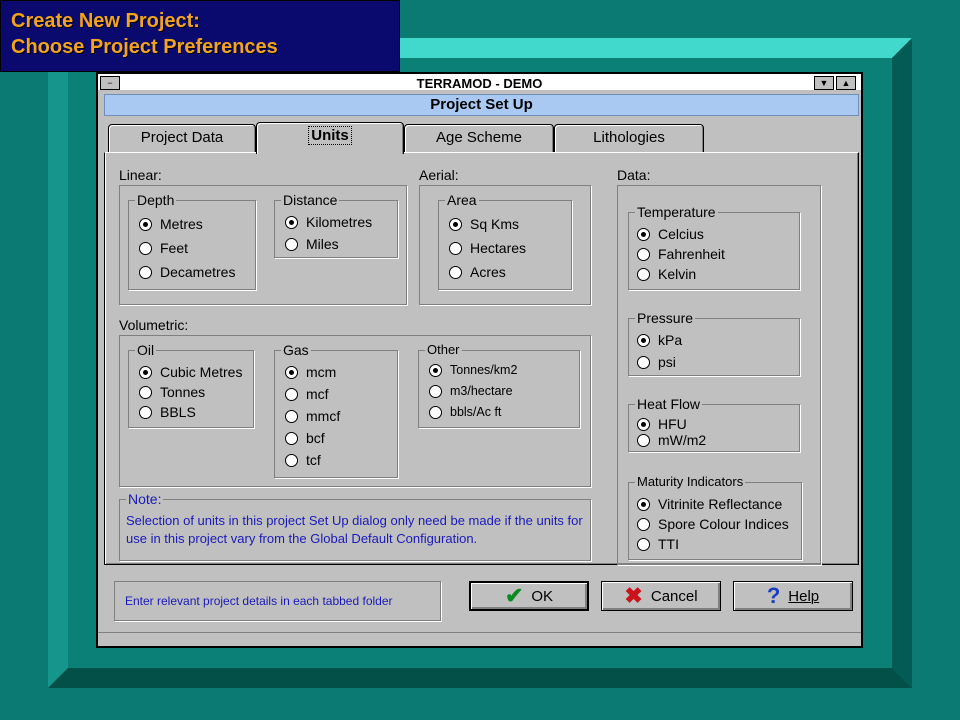 The image size is (960, 720). I want to click on oil-legend: Oil, so click(146, 350).